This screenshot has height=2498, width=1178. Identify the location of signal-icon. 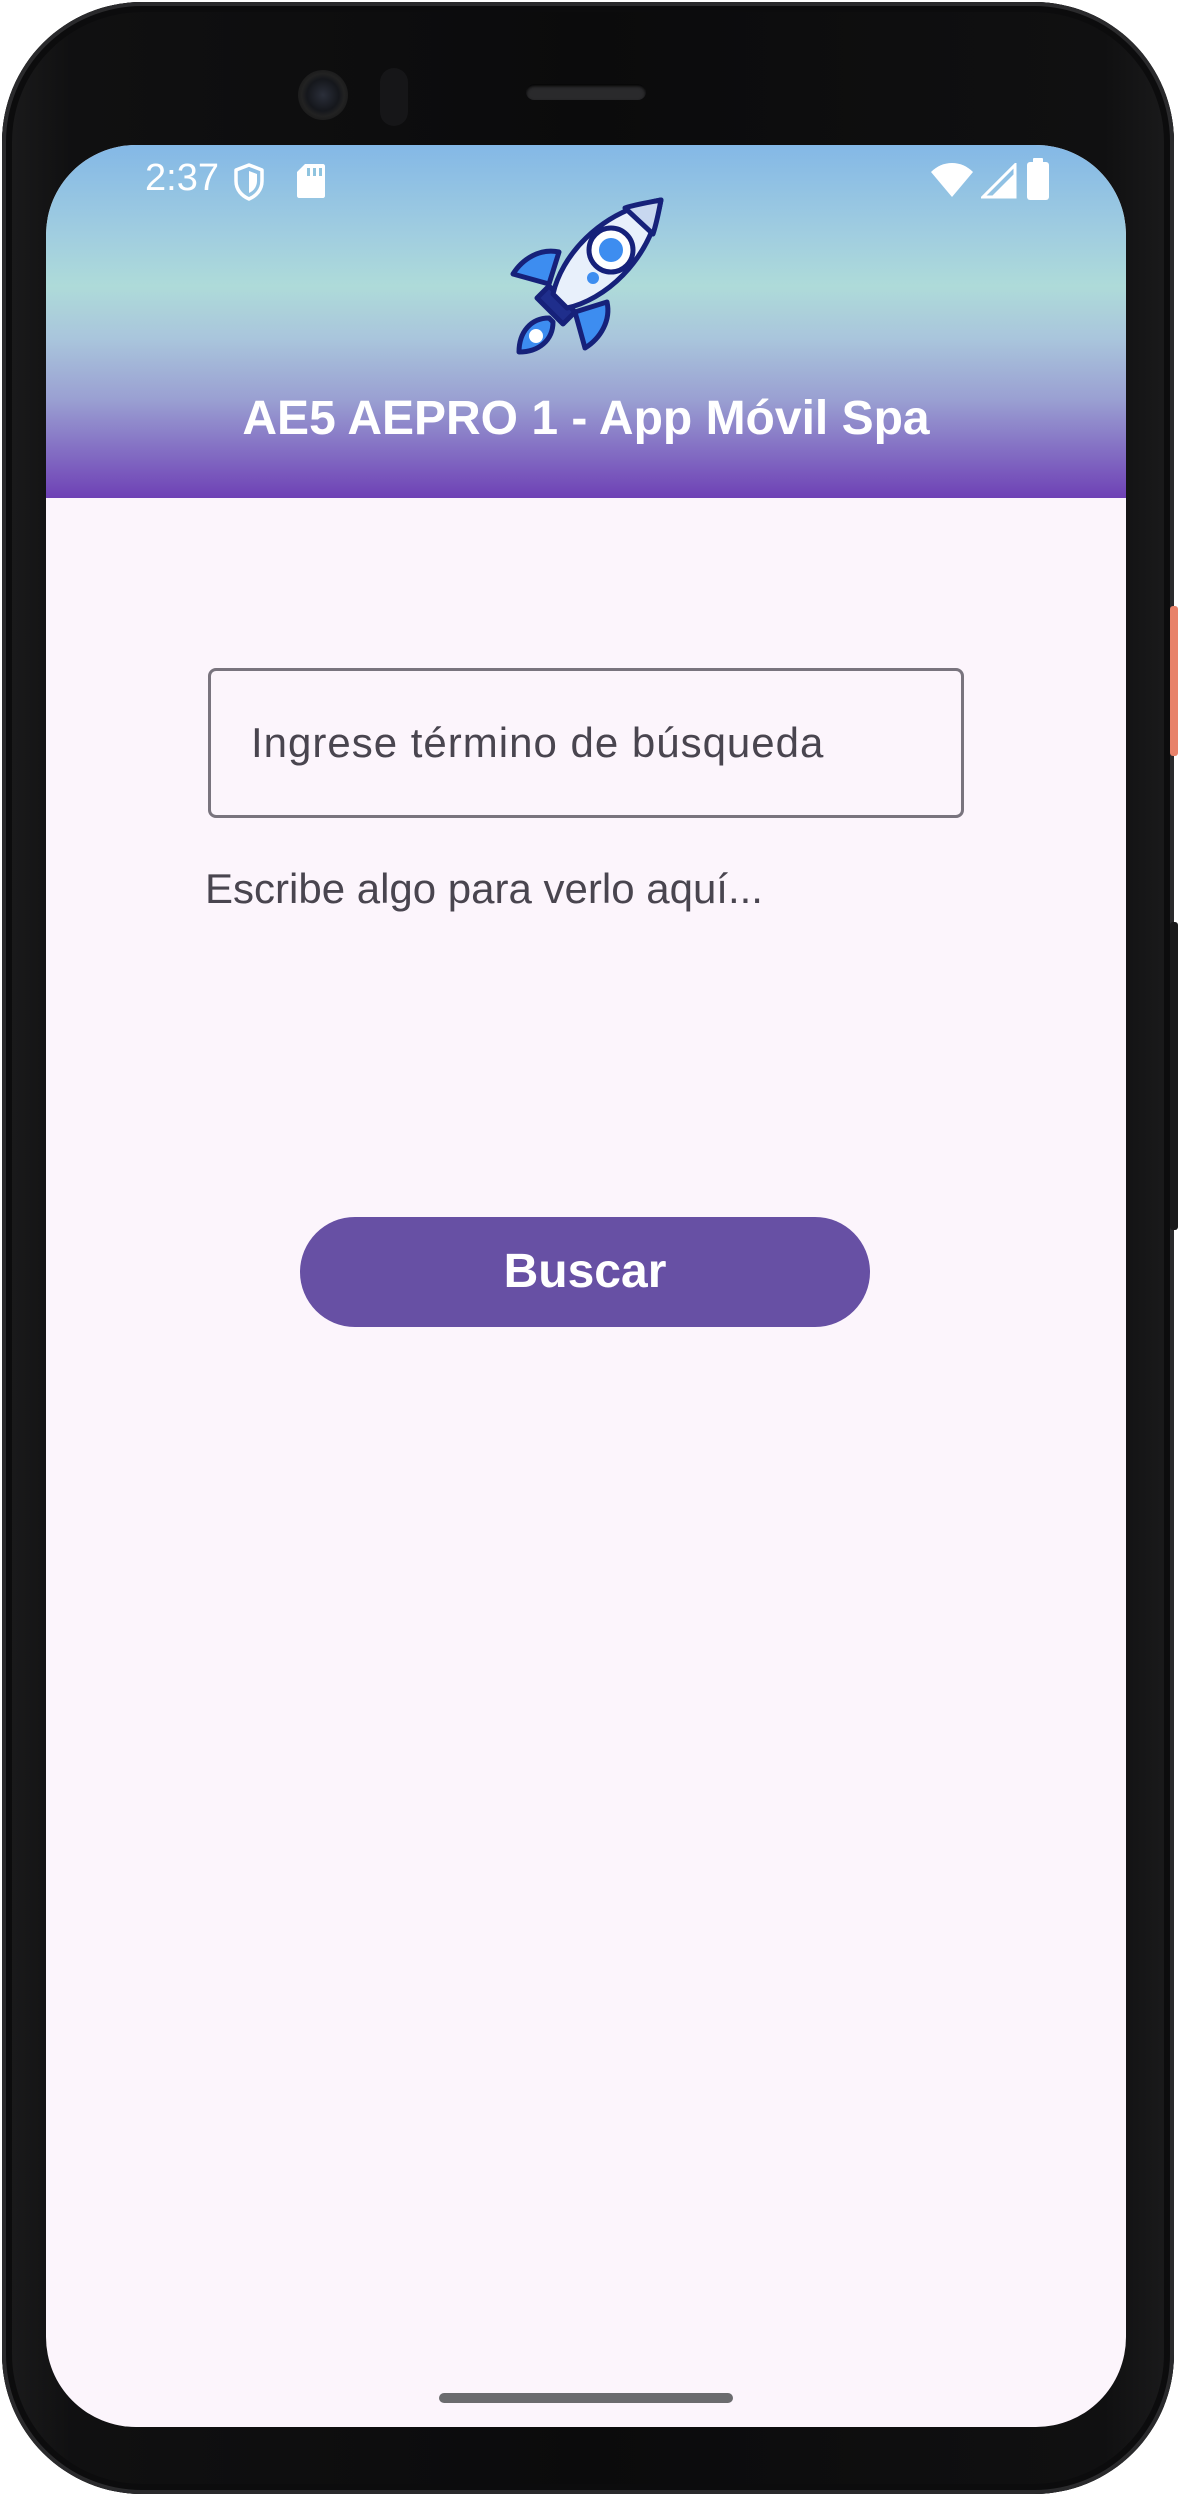
(999, 181).